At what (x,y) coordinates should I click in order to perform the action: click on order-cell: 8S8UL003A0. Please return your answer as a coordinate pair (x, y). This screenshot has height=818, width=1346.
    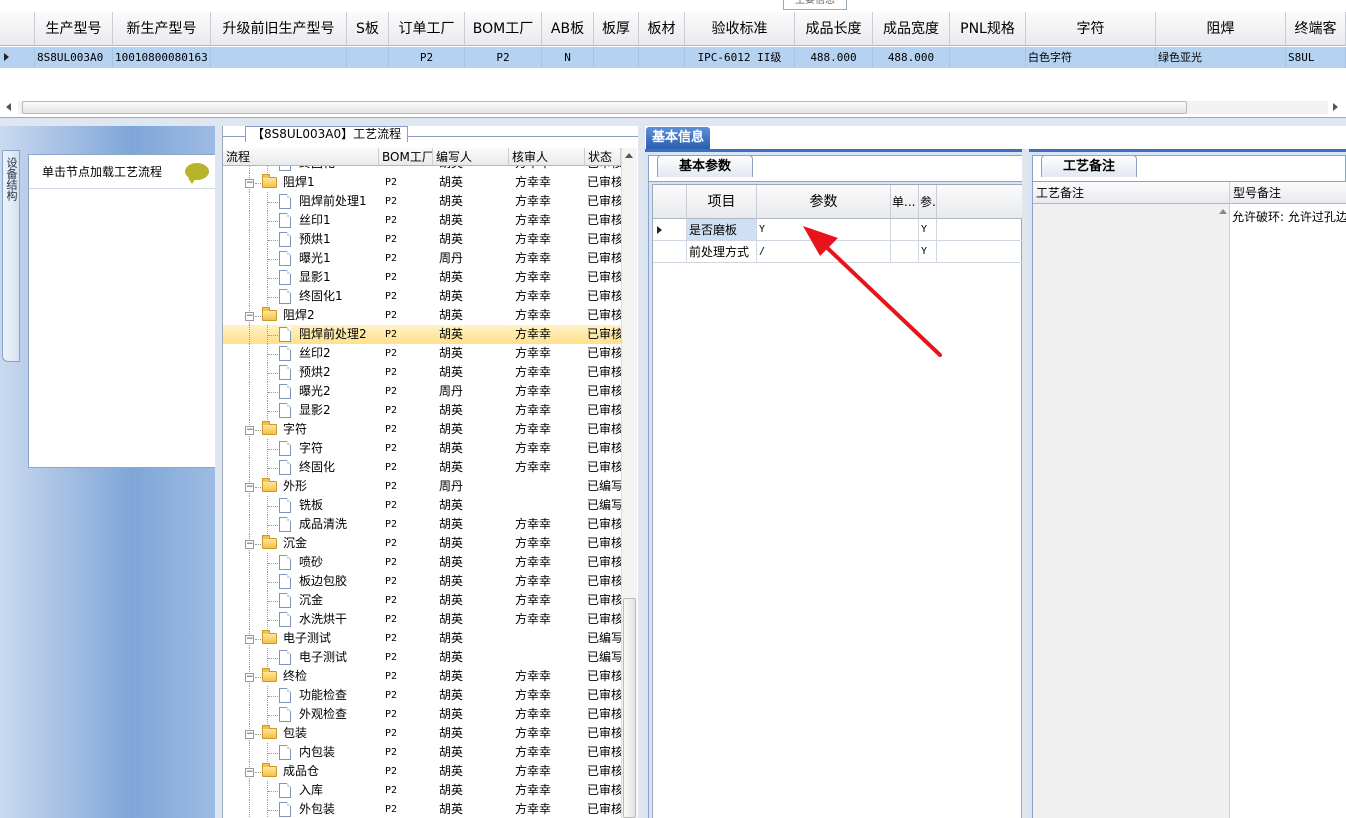
    Looking at the image, I should click on (74, 57).